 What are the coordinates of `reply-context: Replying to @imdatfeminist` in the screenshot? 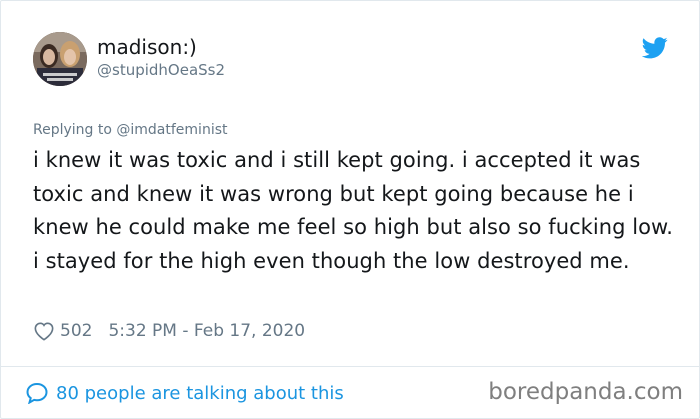 It's located at (130, 130).